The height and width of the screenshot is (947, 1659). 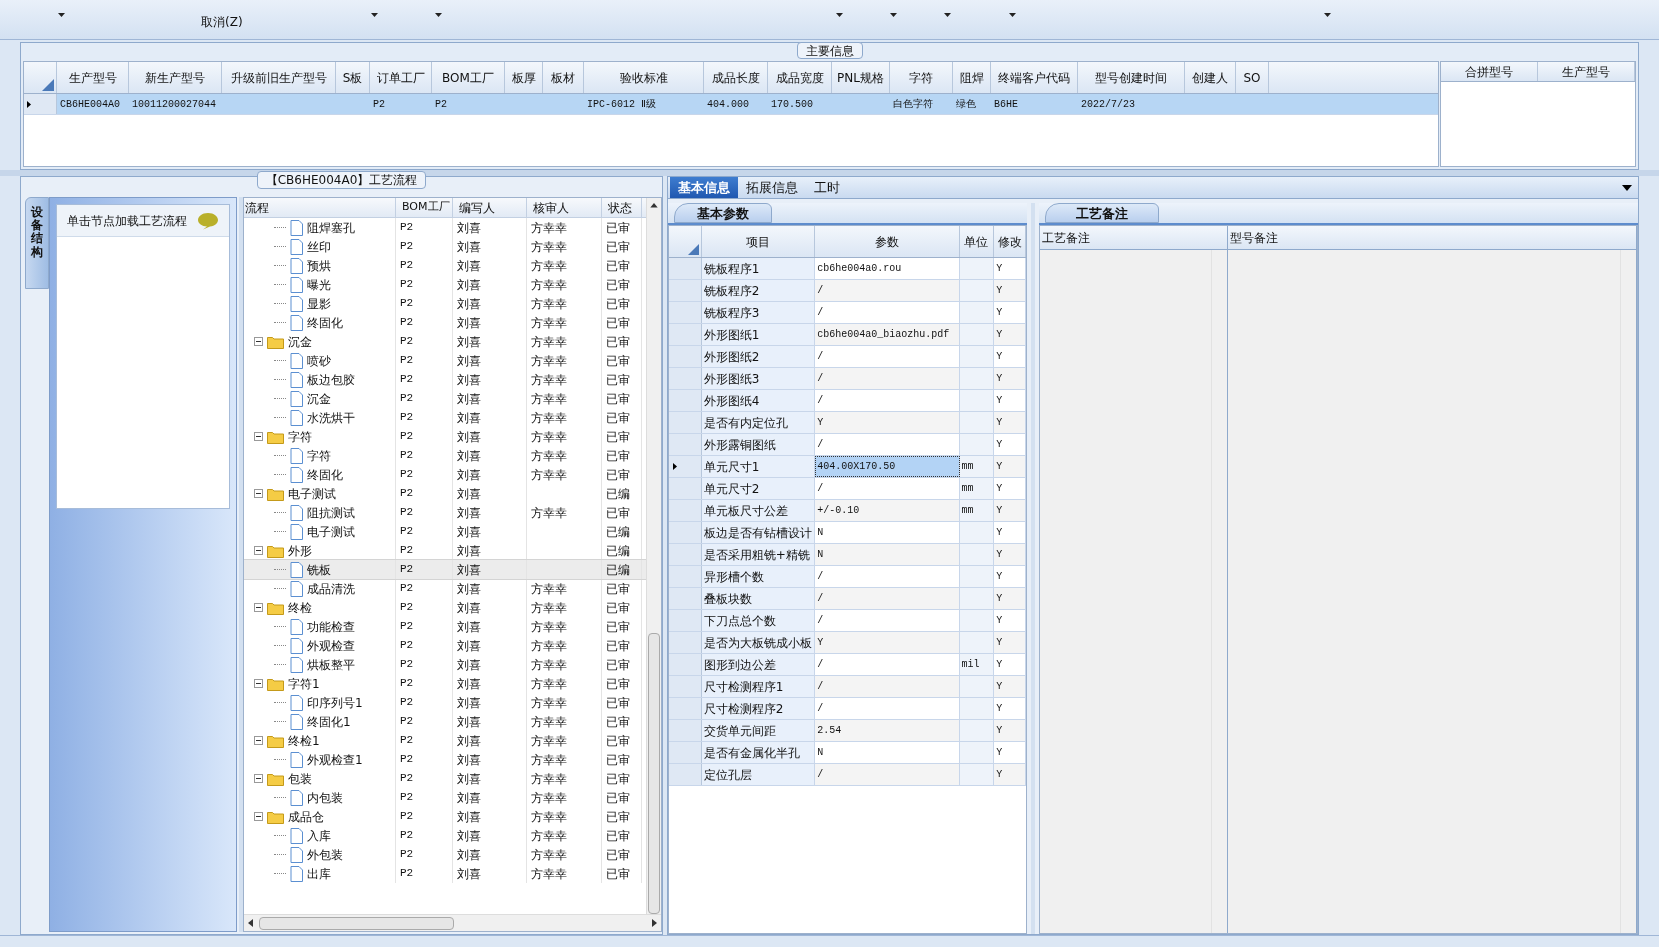 I want to click on column-header: 字符, so click(x=921, y=77).